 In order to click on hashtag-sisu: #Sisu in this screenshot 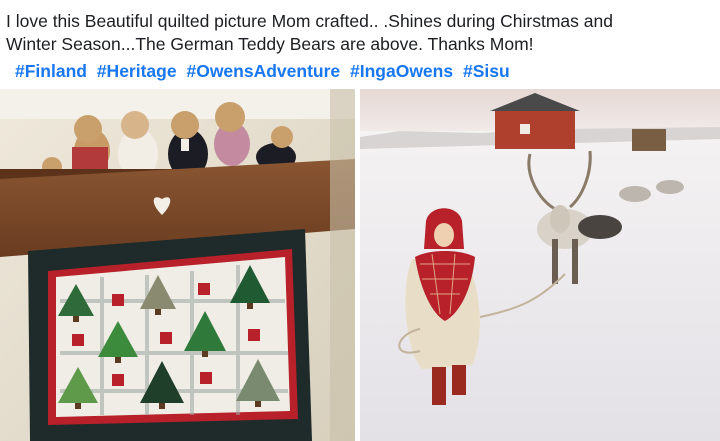, I will do `click(486, 71)`.